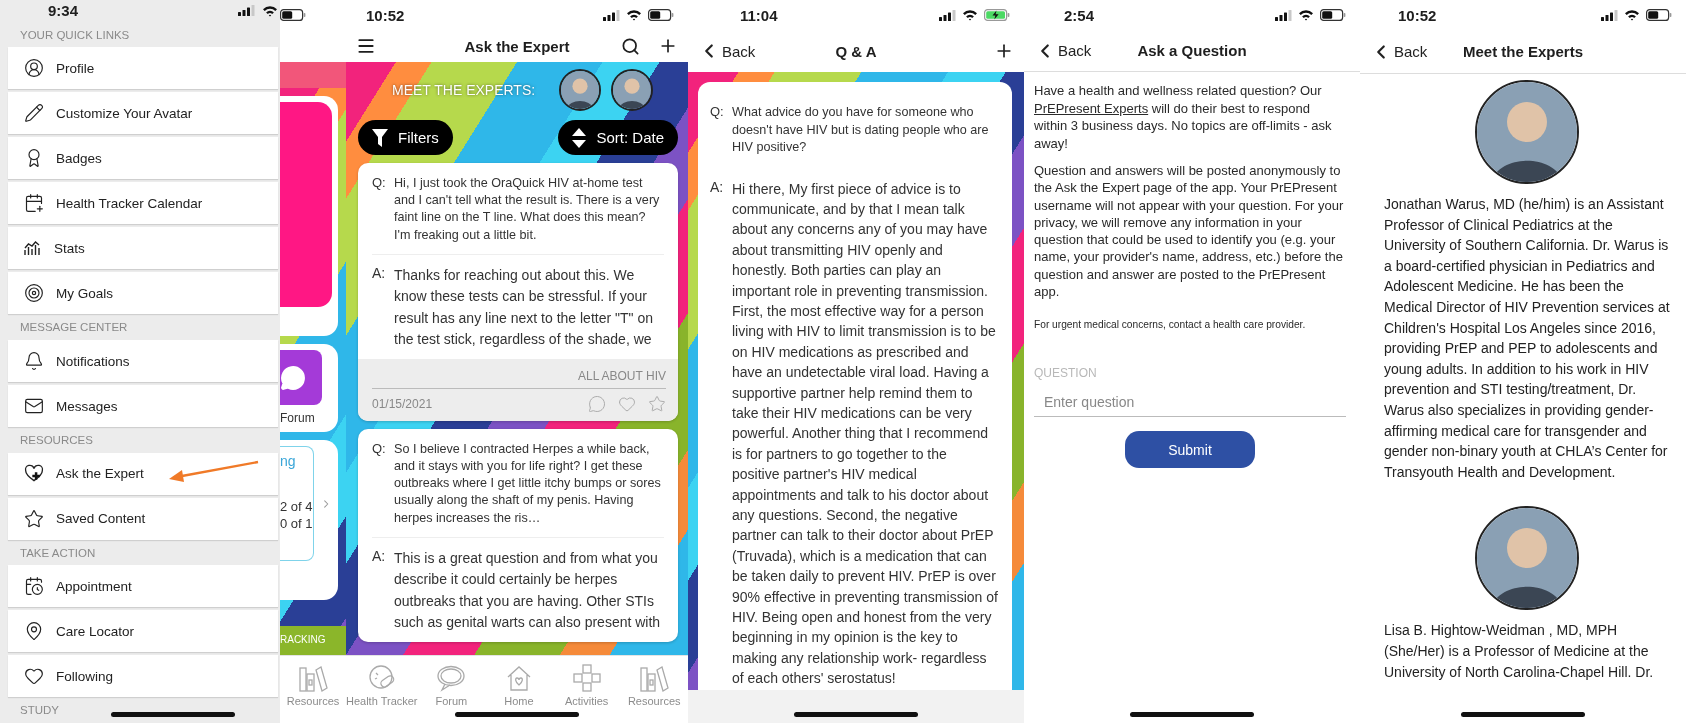  Describe the element at coordinates (1079, 15) in the screenshot. I see `status-time: 2:54` at that location.